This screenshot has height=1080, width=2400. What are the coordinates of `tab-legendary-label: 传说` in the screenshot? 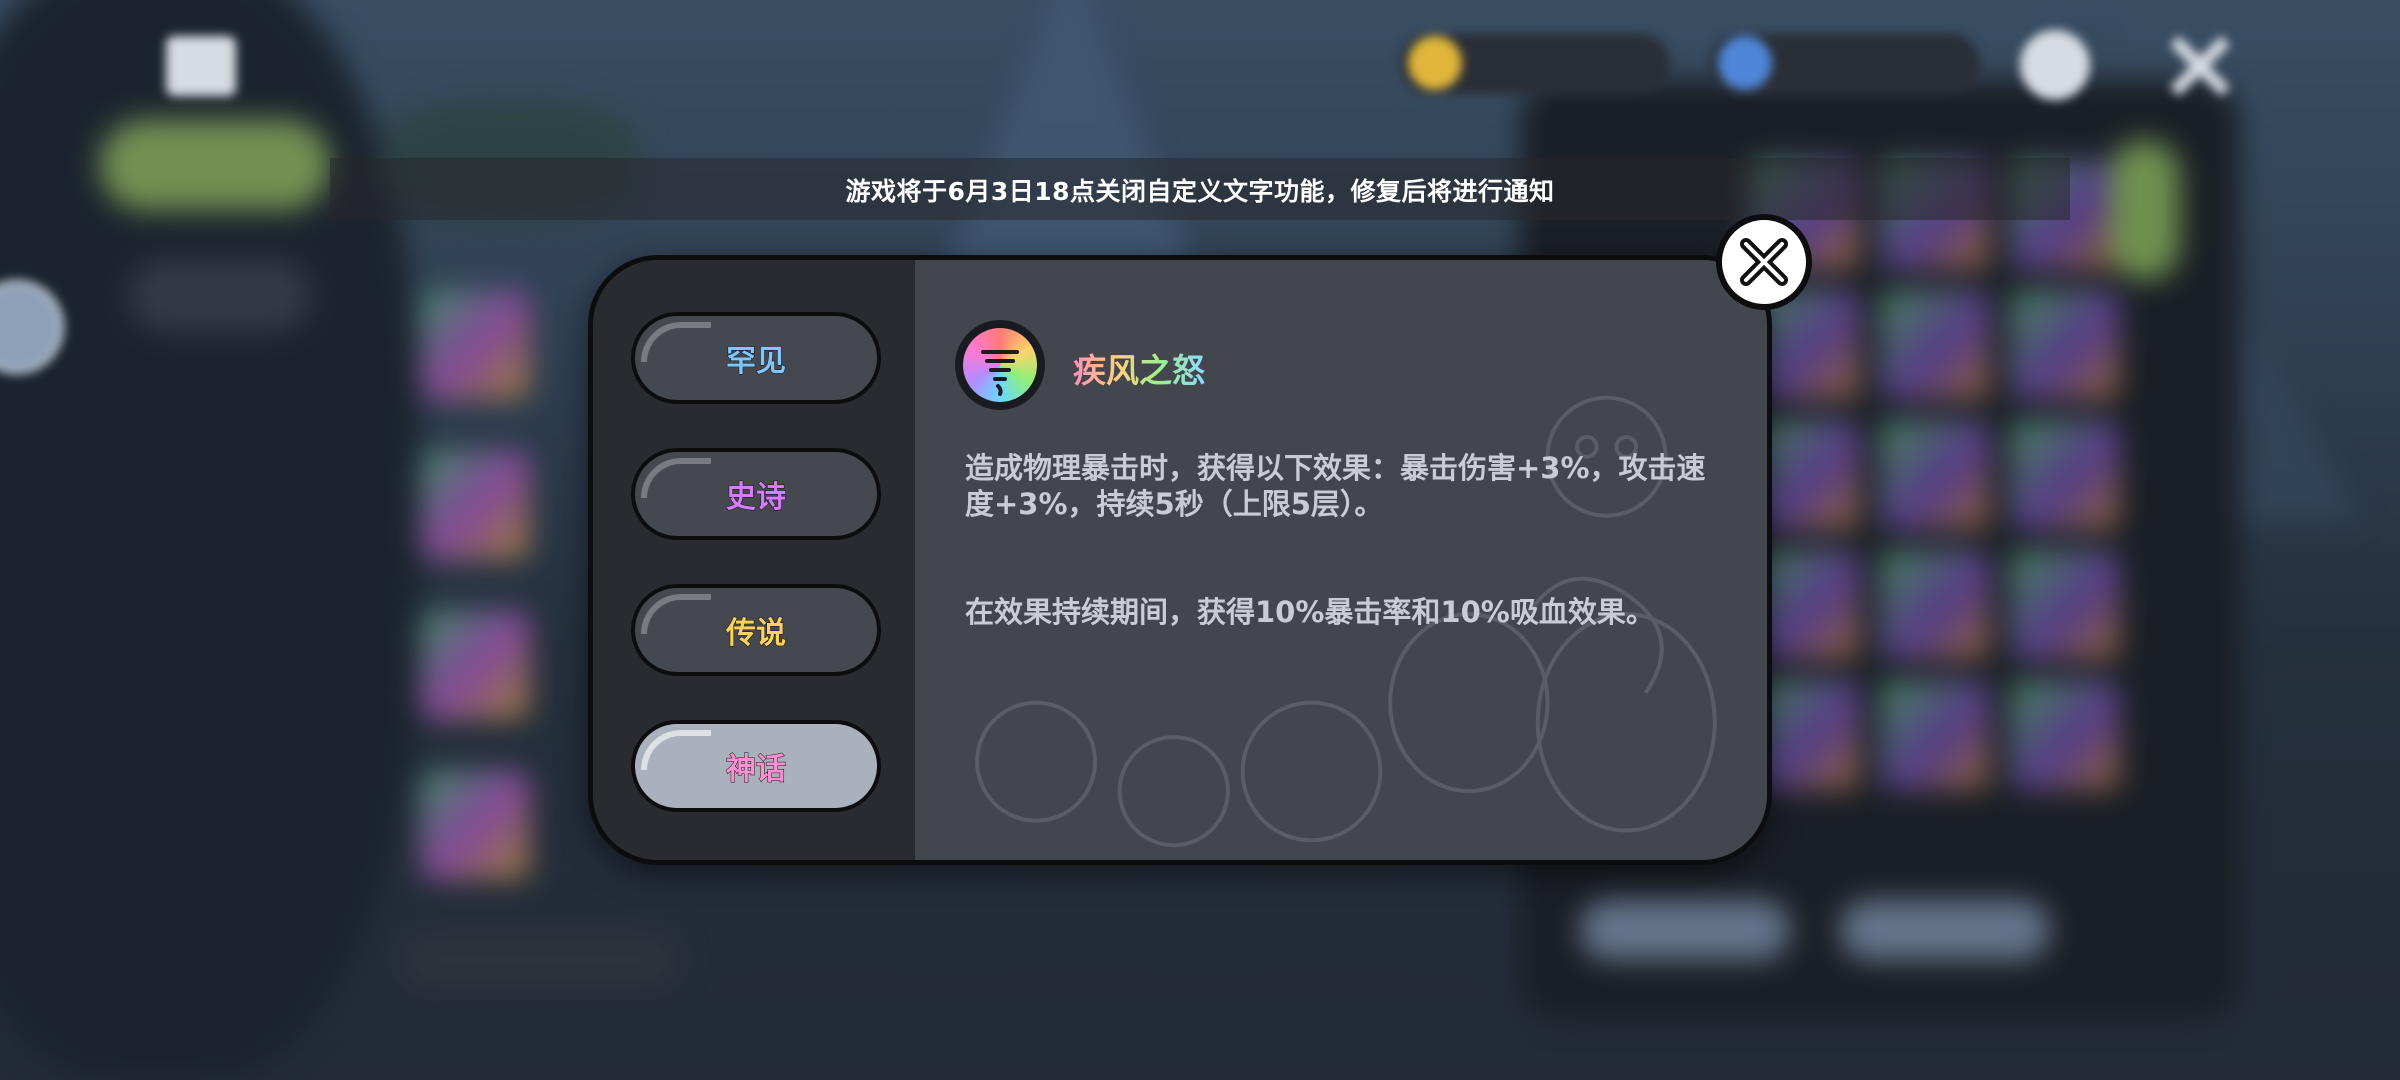 It's located at (756, 634).